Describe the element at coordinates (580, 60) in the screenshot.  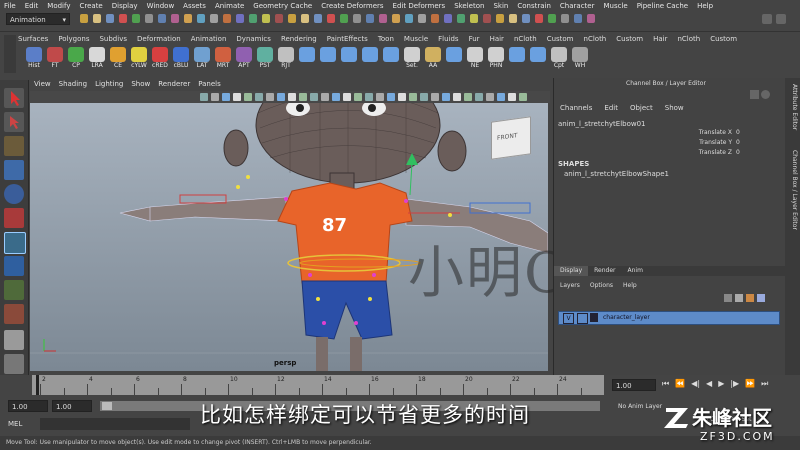
I see `shelf-button: WH` at that location.